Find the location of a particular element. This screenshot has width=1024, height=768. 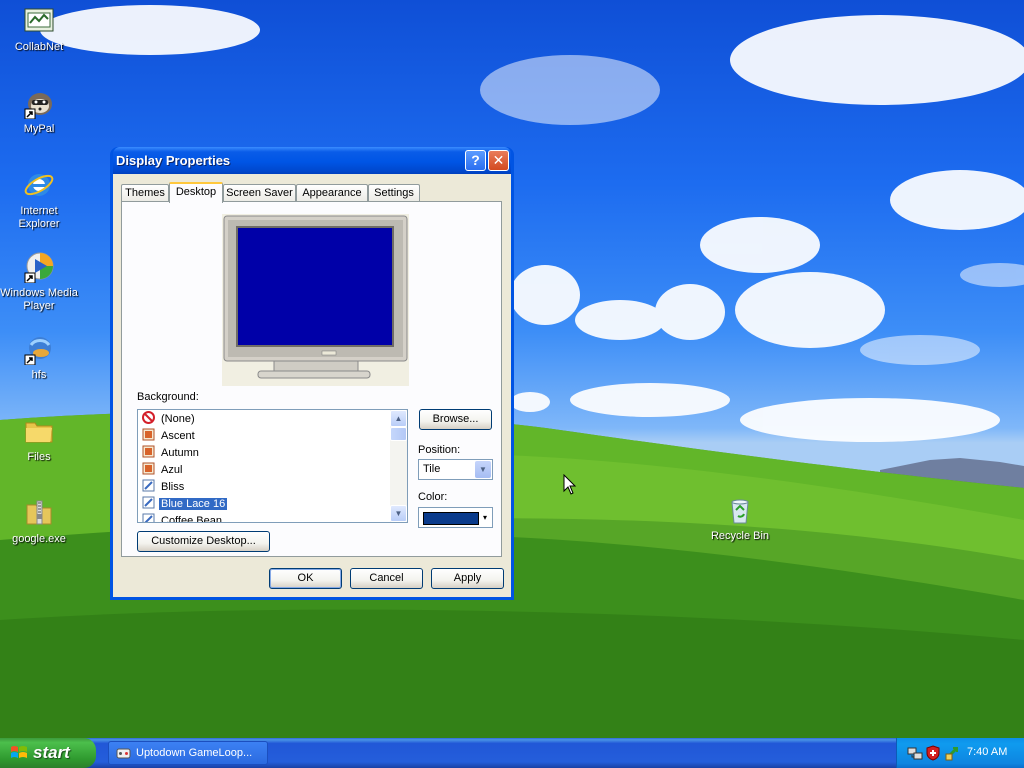

system-tray: 7:40 AM is located at coordinates (960, 753).